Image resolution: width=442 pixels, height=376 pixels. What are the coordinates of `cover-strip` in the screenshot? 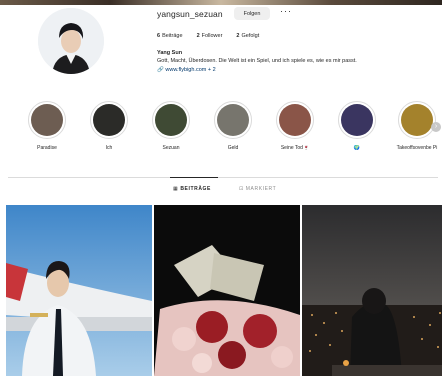 It's located at (221, 2).